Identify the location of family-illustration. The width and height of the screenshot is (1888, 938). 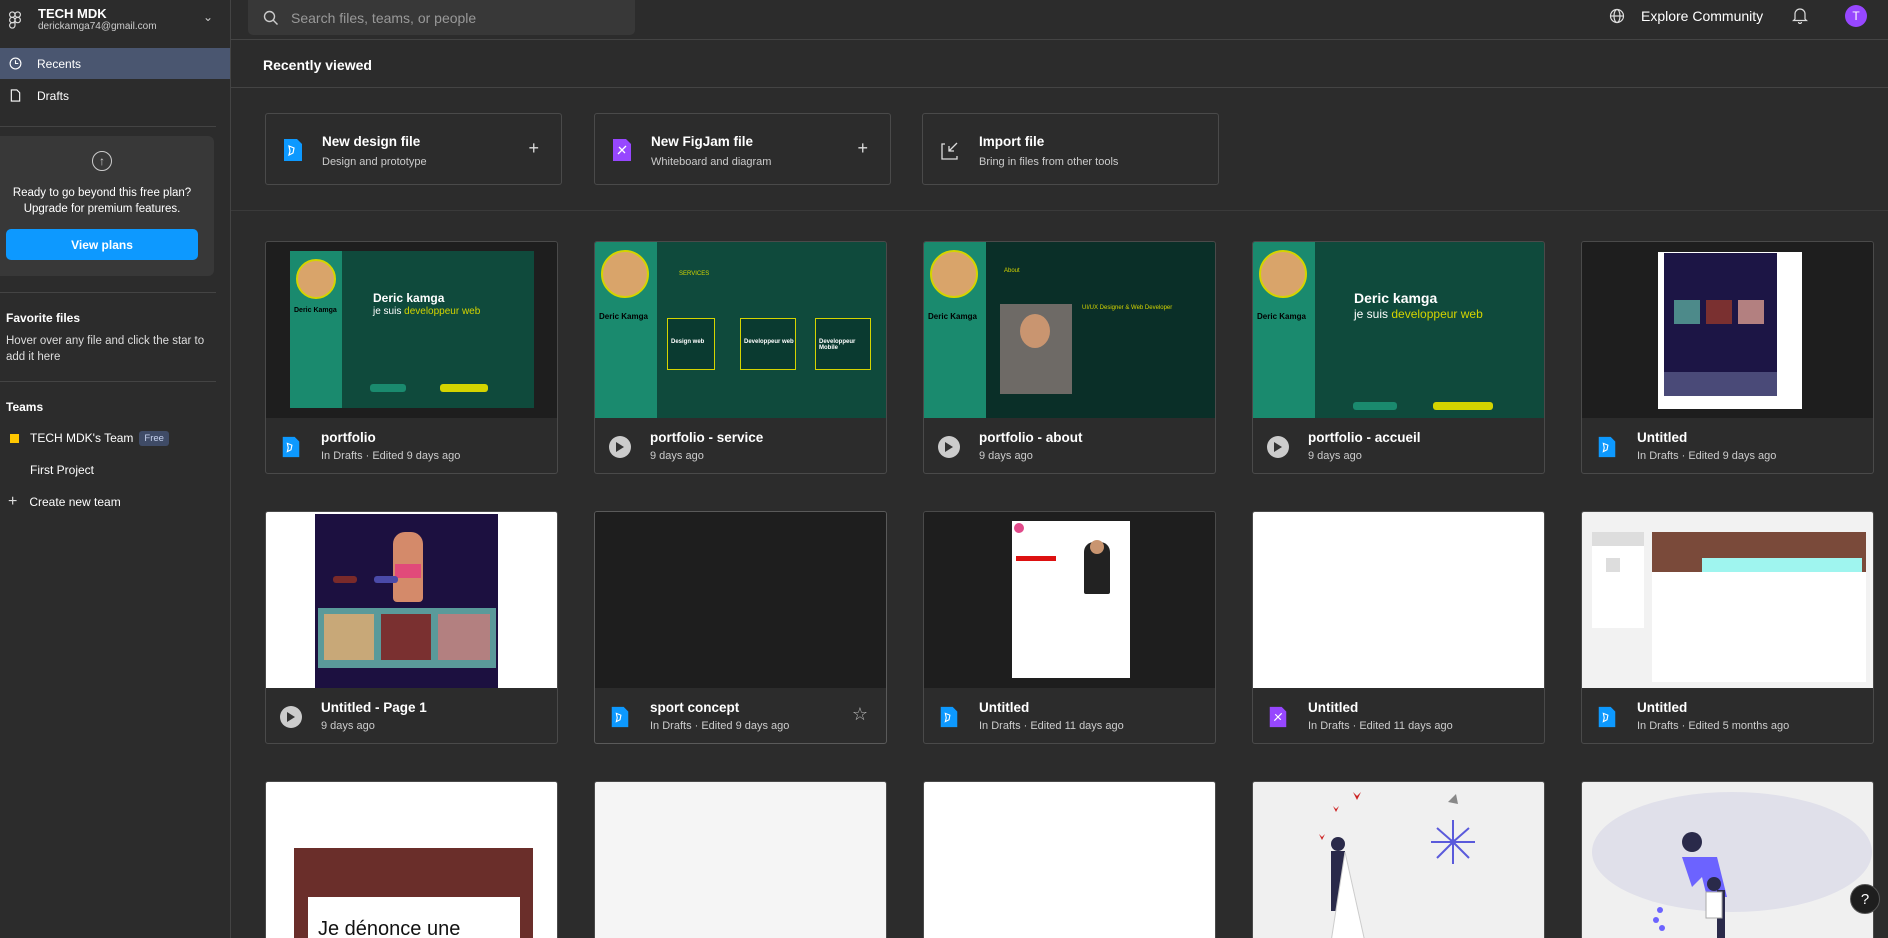
(1732, 865).